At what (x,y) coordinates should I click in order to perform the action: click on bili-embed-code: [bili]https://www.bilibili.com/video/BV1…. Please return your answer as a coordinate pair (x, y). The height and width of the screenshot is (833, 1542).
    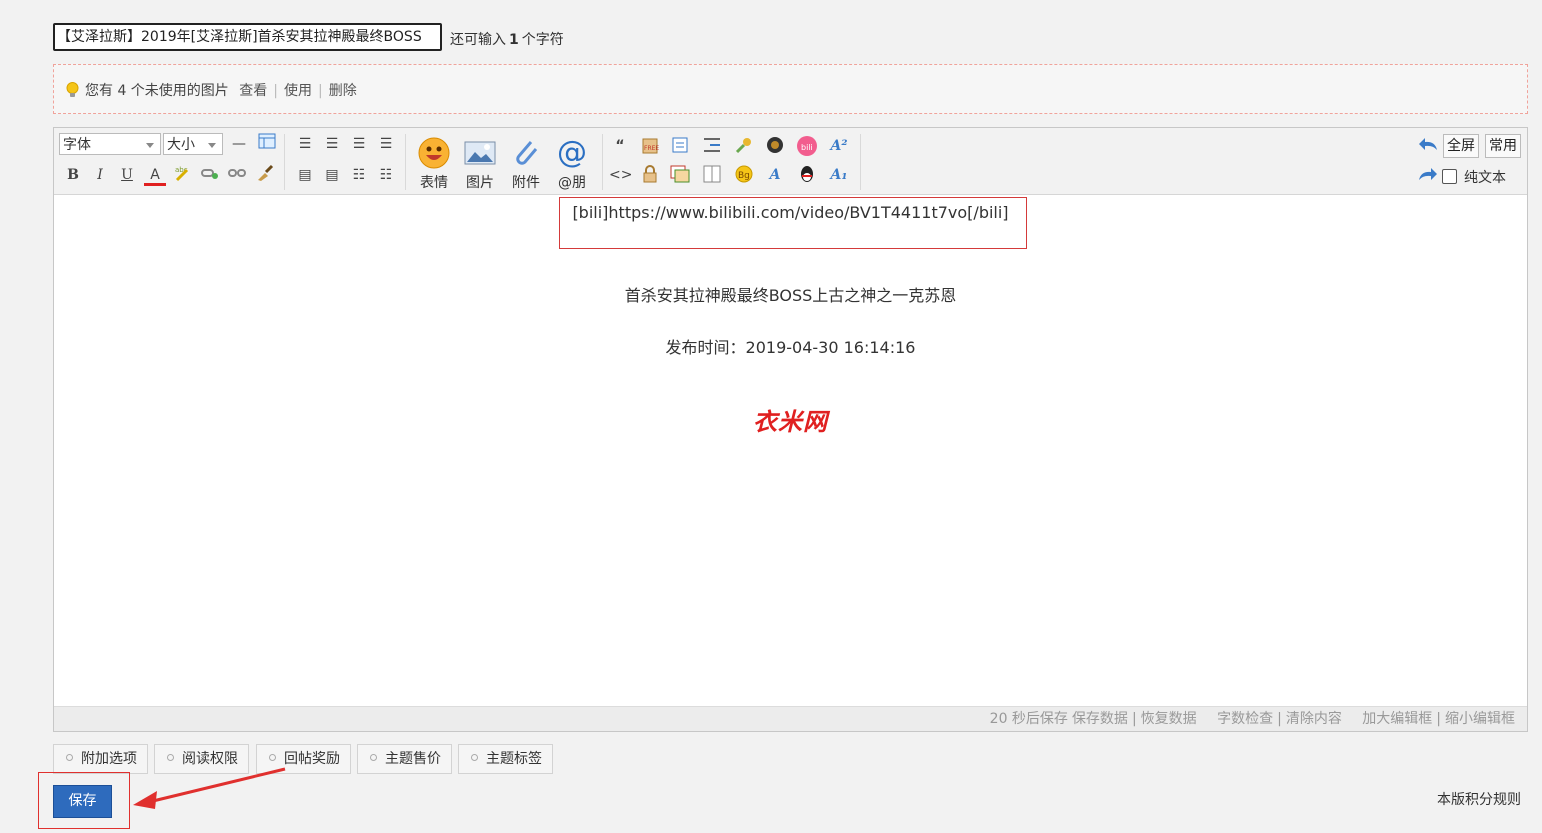
    Looking at the image, I should click on (790, 212).